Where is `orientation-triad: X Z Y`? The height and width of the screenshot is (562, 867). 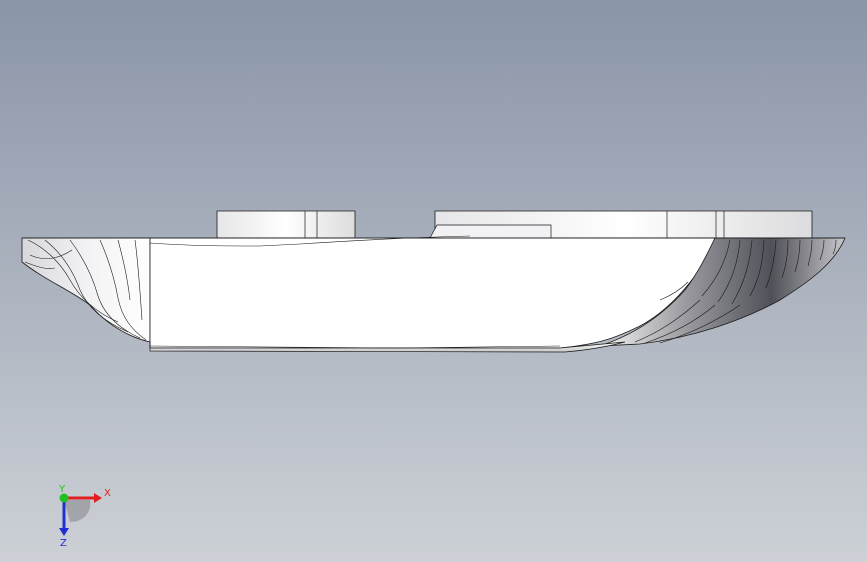
orientation-triad: X Z Y is located at coordinates (80, 513).